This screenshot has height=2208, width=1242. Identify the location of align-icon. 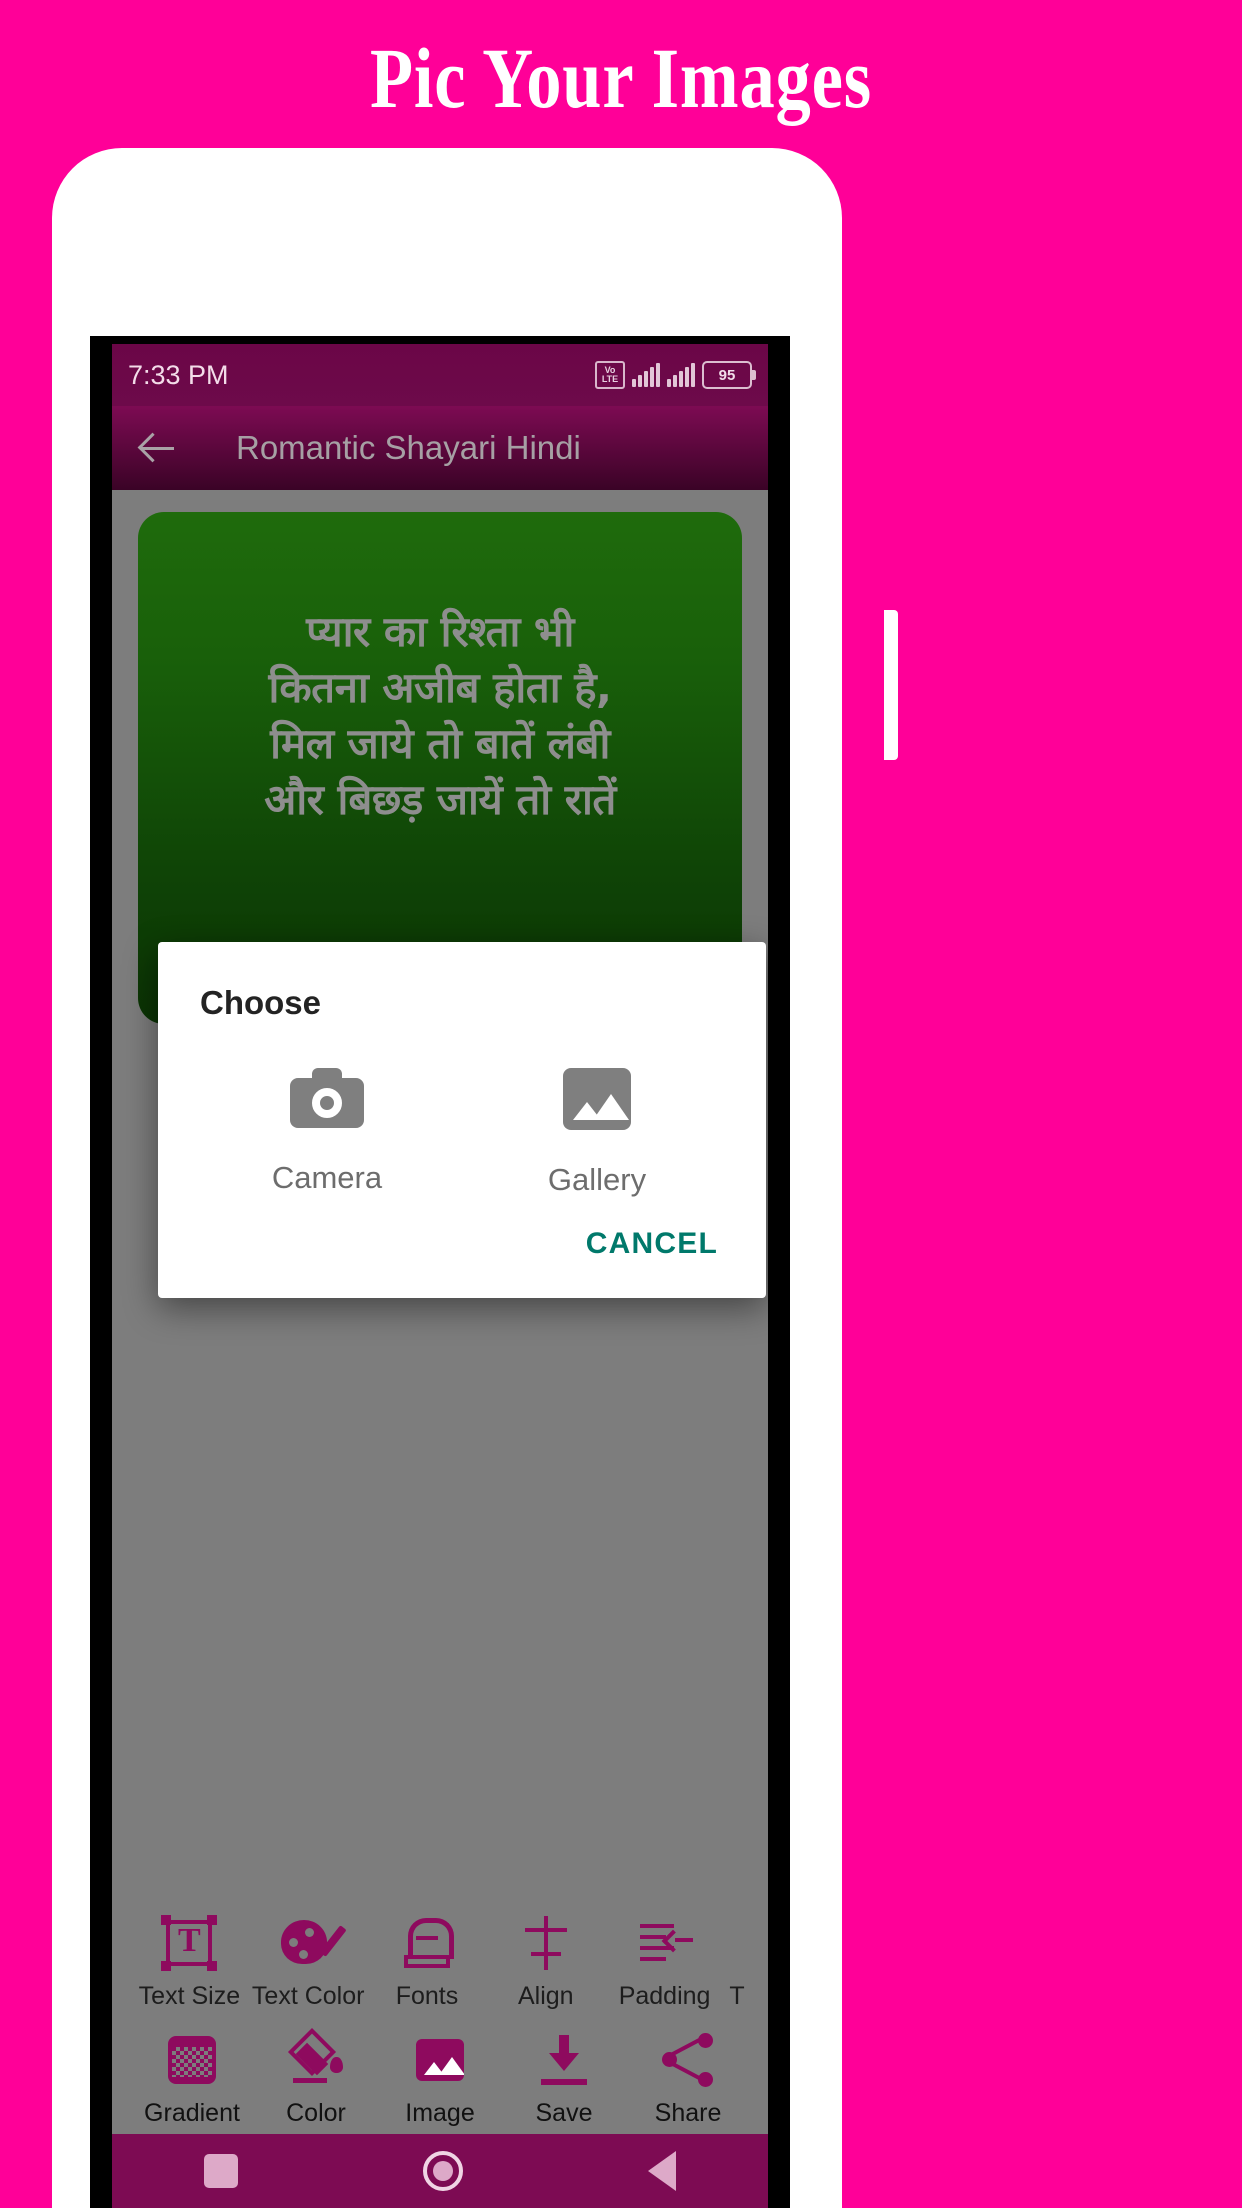
(546, 1943).